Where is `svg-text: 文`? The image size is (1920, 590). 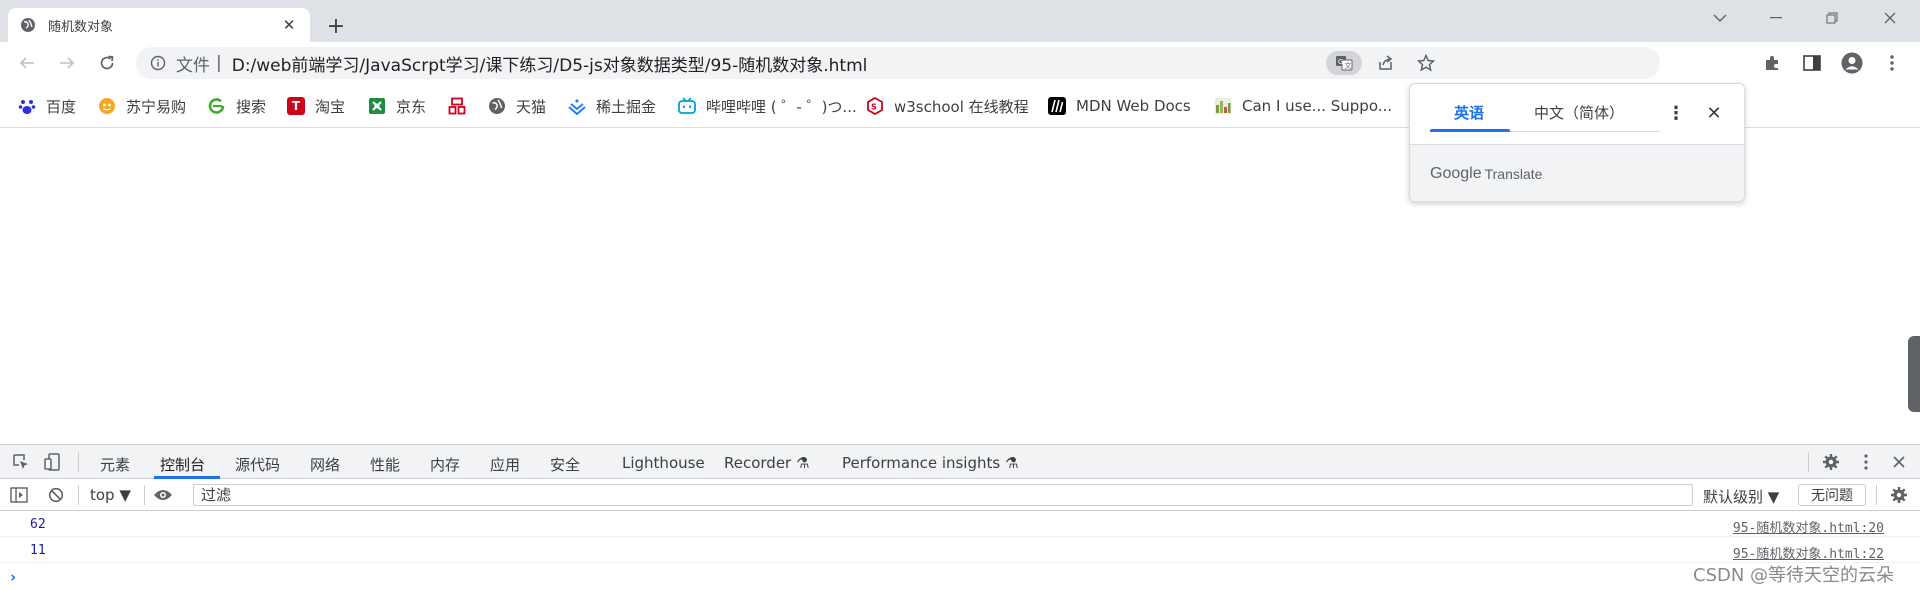
svg-text: 文 is located at coordinates (1348, 65).